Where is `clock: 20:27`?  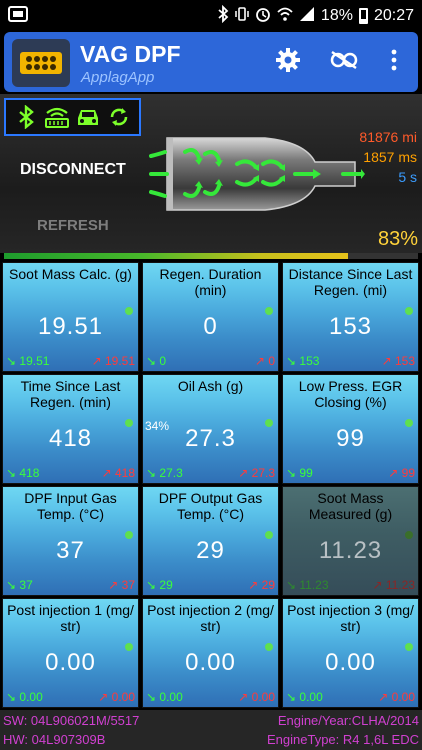 clock: 20:27 is located at coordinates (393, 15).